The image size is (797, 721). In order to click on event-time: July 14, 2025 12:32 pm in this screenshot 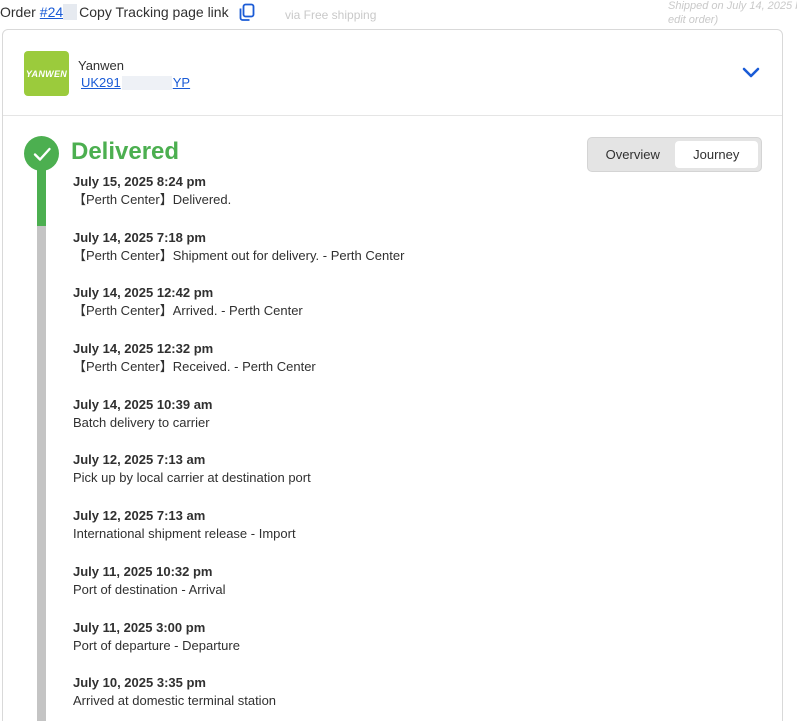, I will do `click(143, 349)`.